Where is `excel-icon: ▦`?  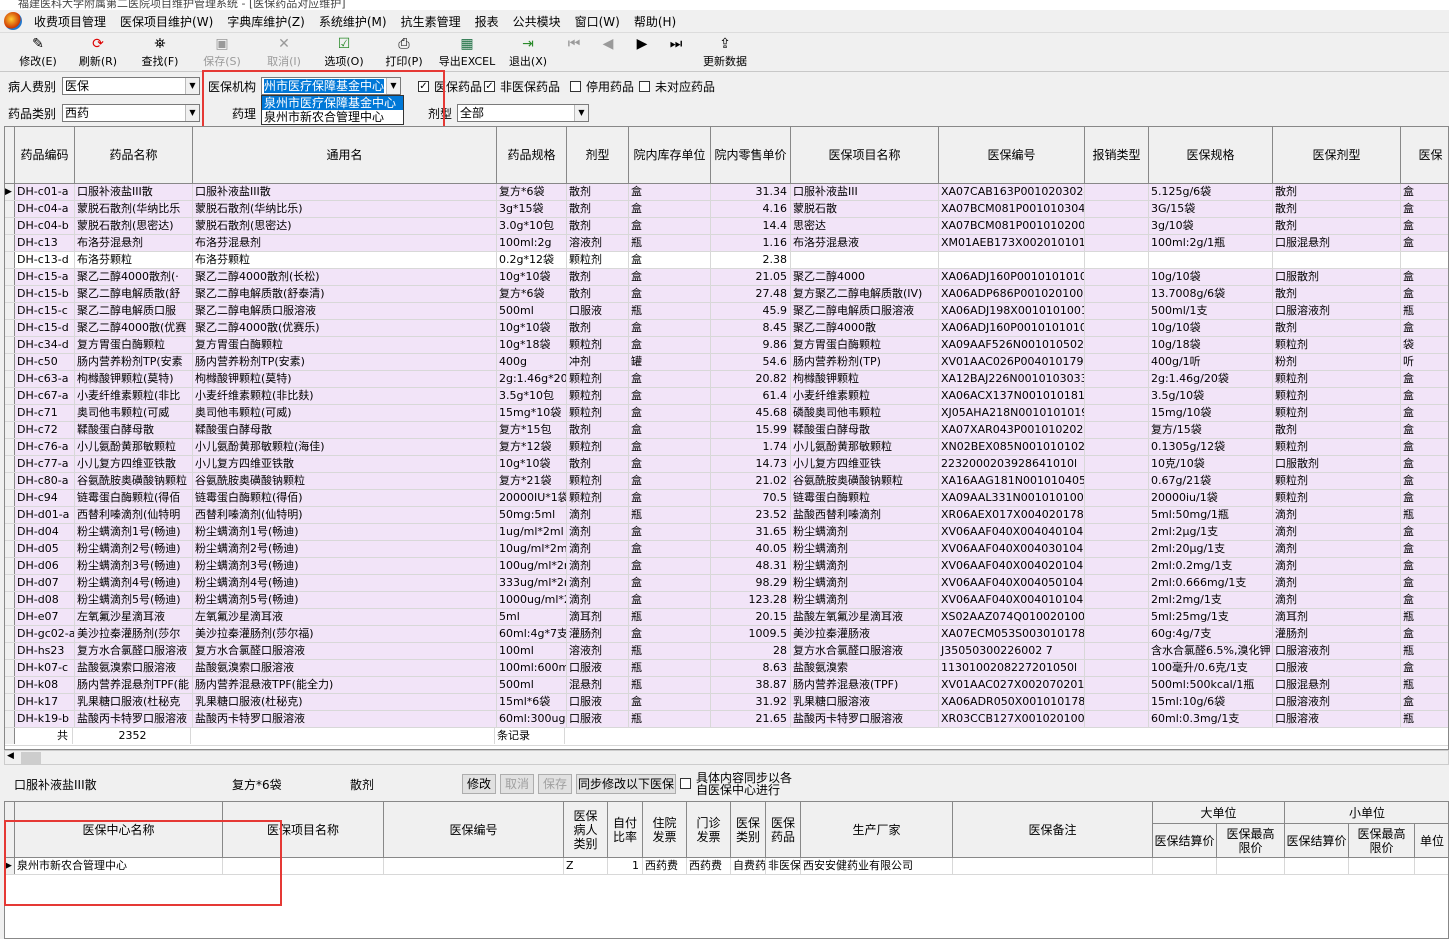 excel-icon: ▦ is located at coordinates (467, 44).